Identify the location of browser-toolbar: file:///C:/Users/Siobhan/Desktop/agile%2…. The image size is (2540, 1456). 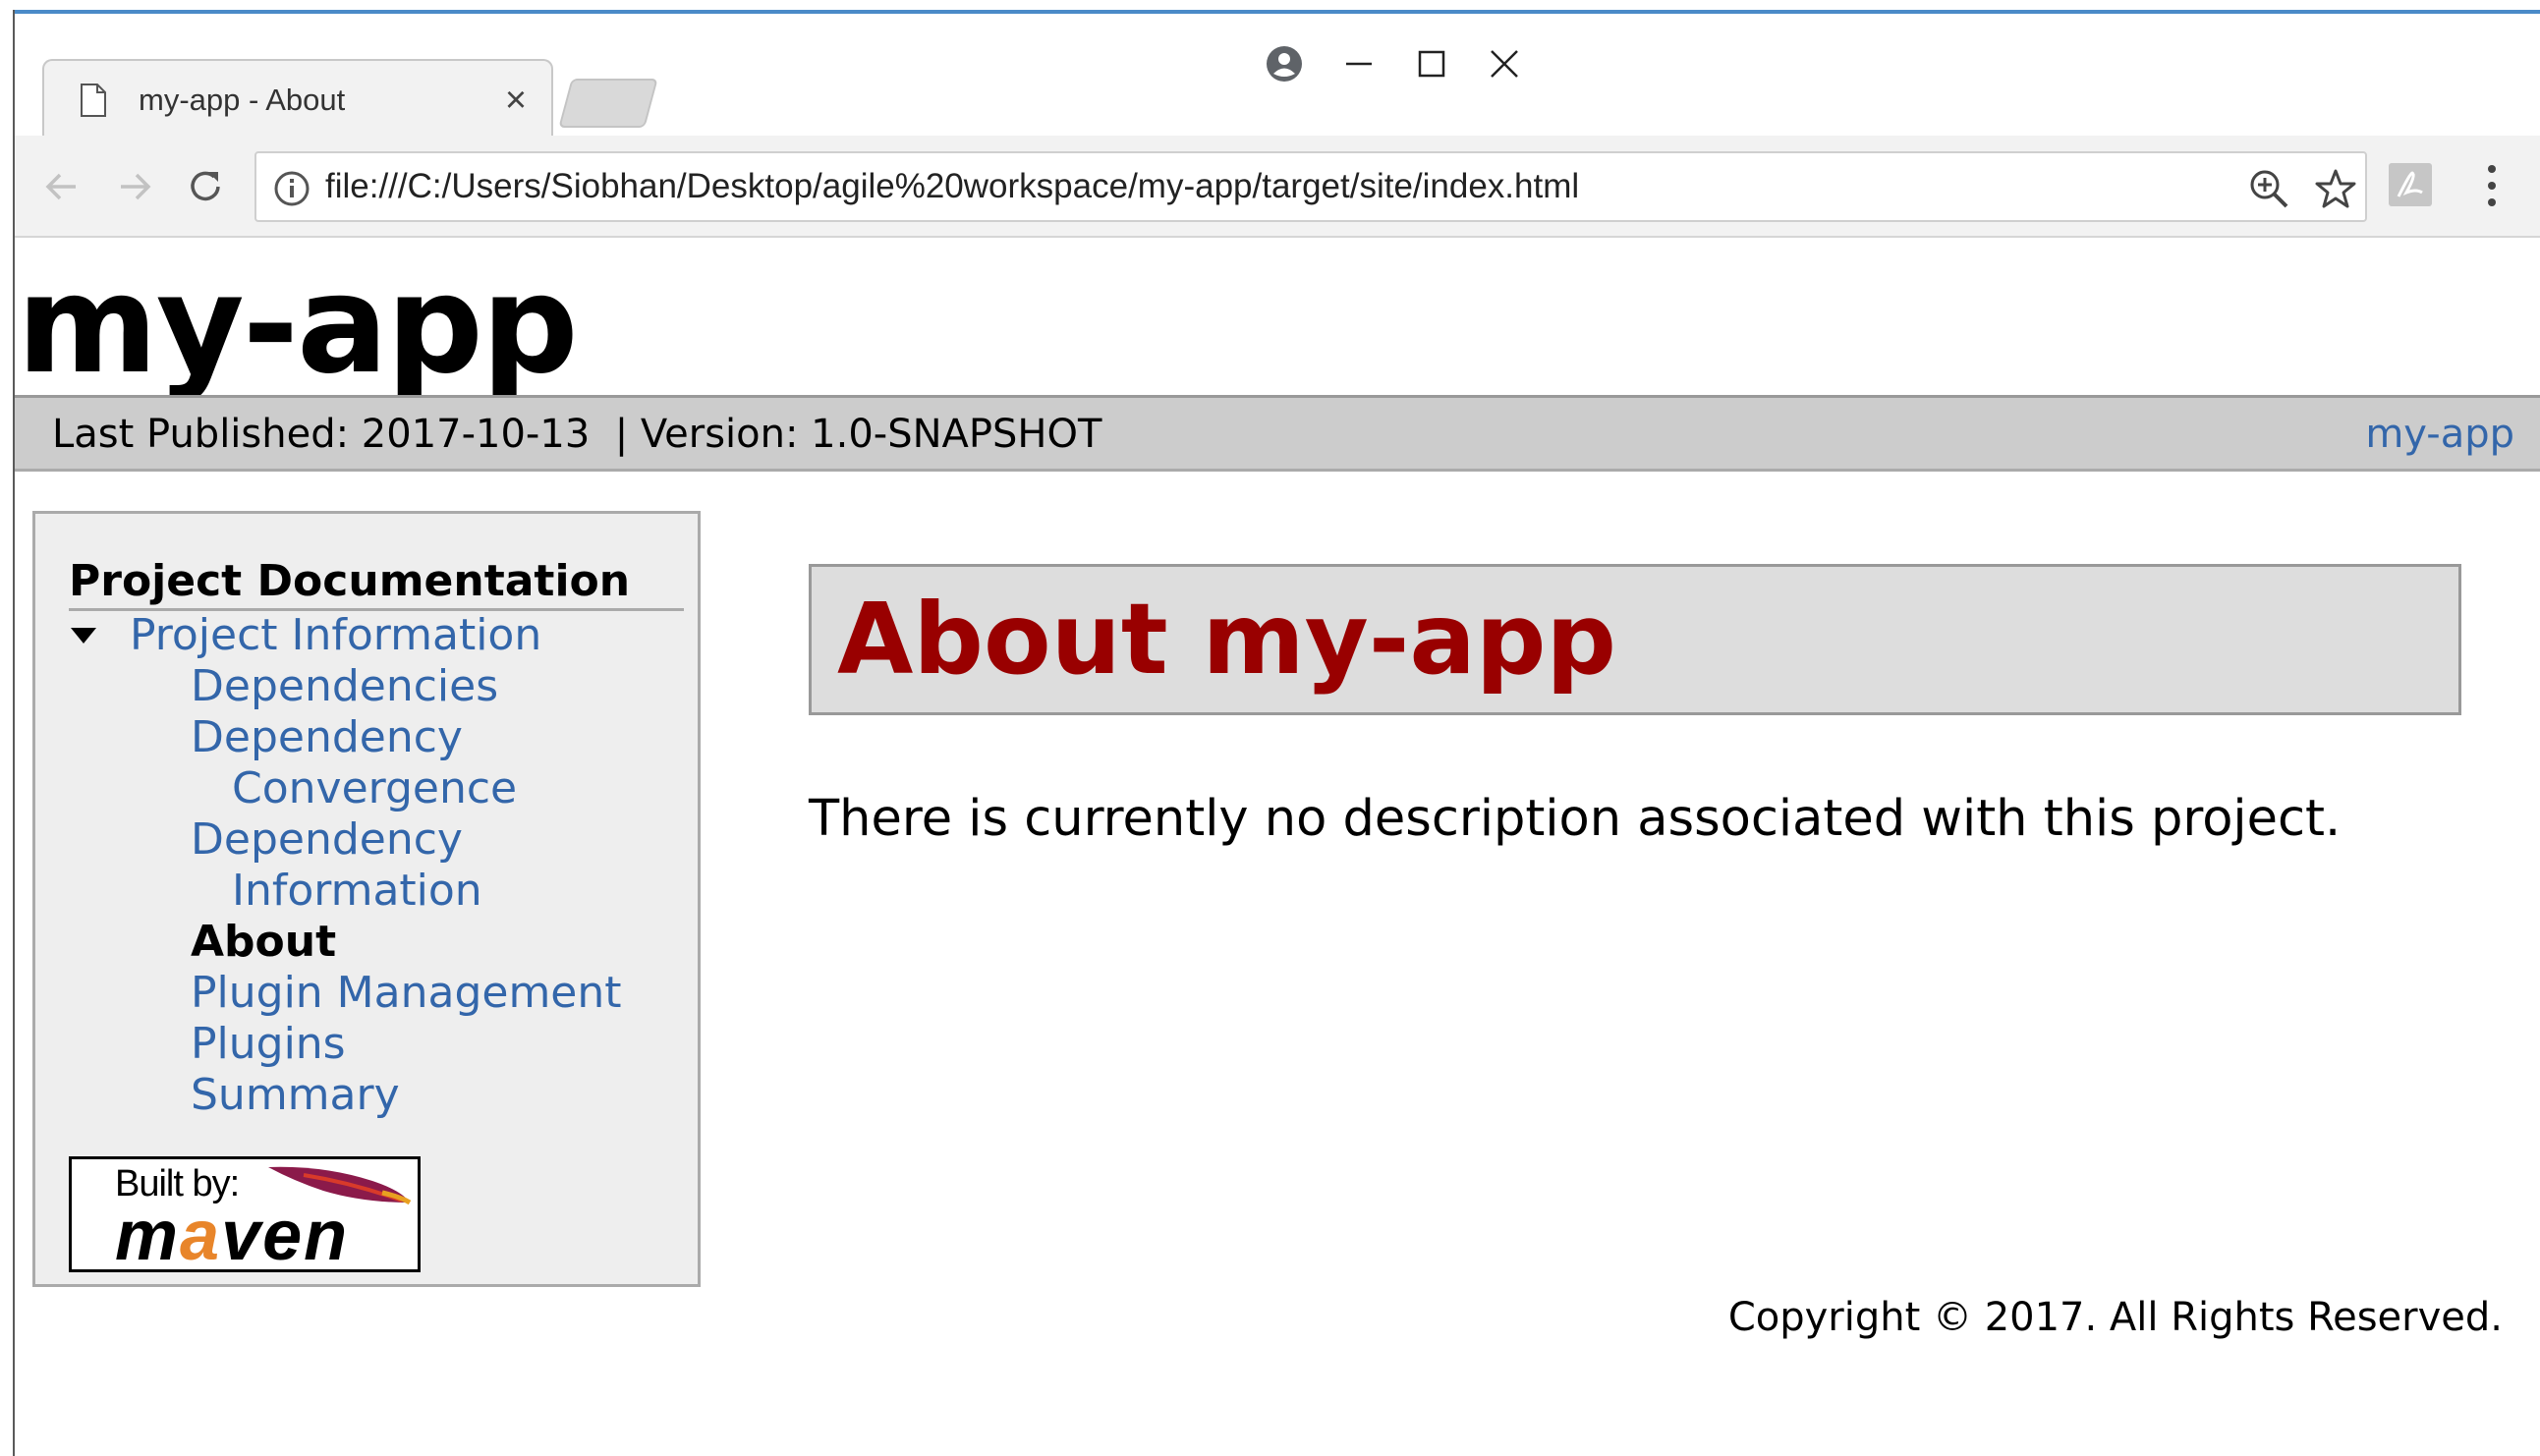
(1277, 187).